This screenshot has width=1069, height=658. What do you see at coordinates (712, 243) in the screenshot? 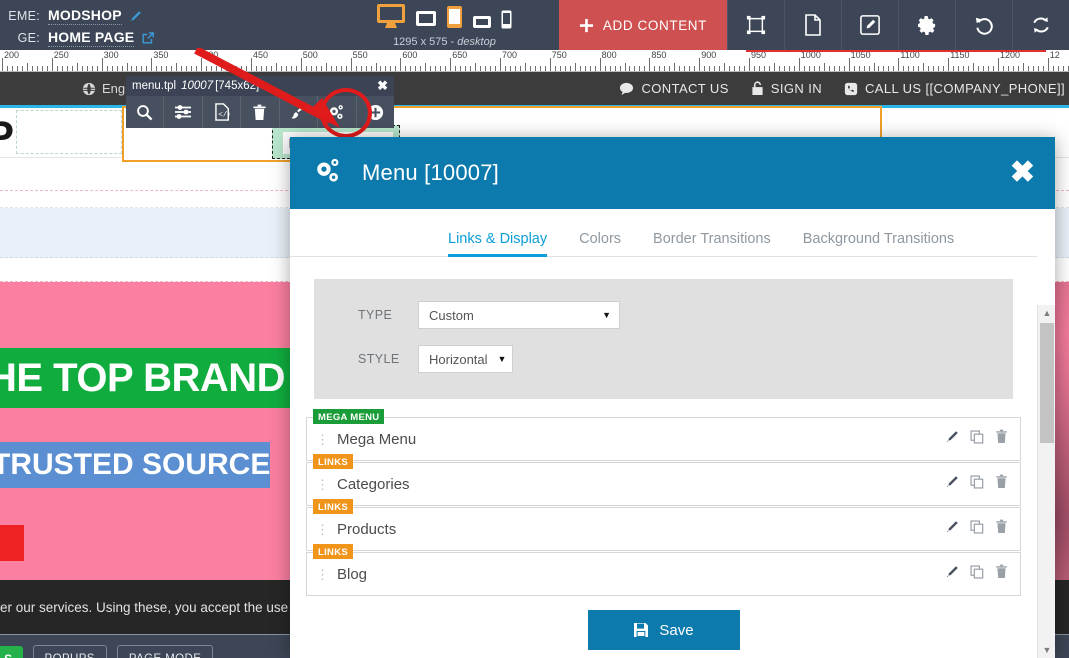
I see `tab-border-transitions: Border Transitions` at bounding box center [712, 243].